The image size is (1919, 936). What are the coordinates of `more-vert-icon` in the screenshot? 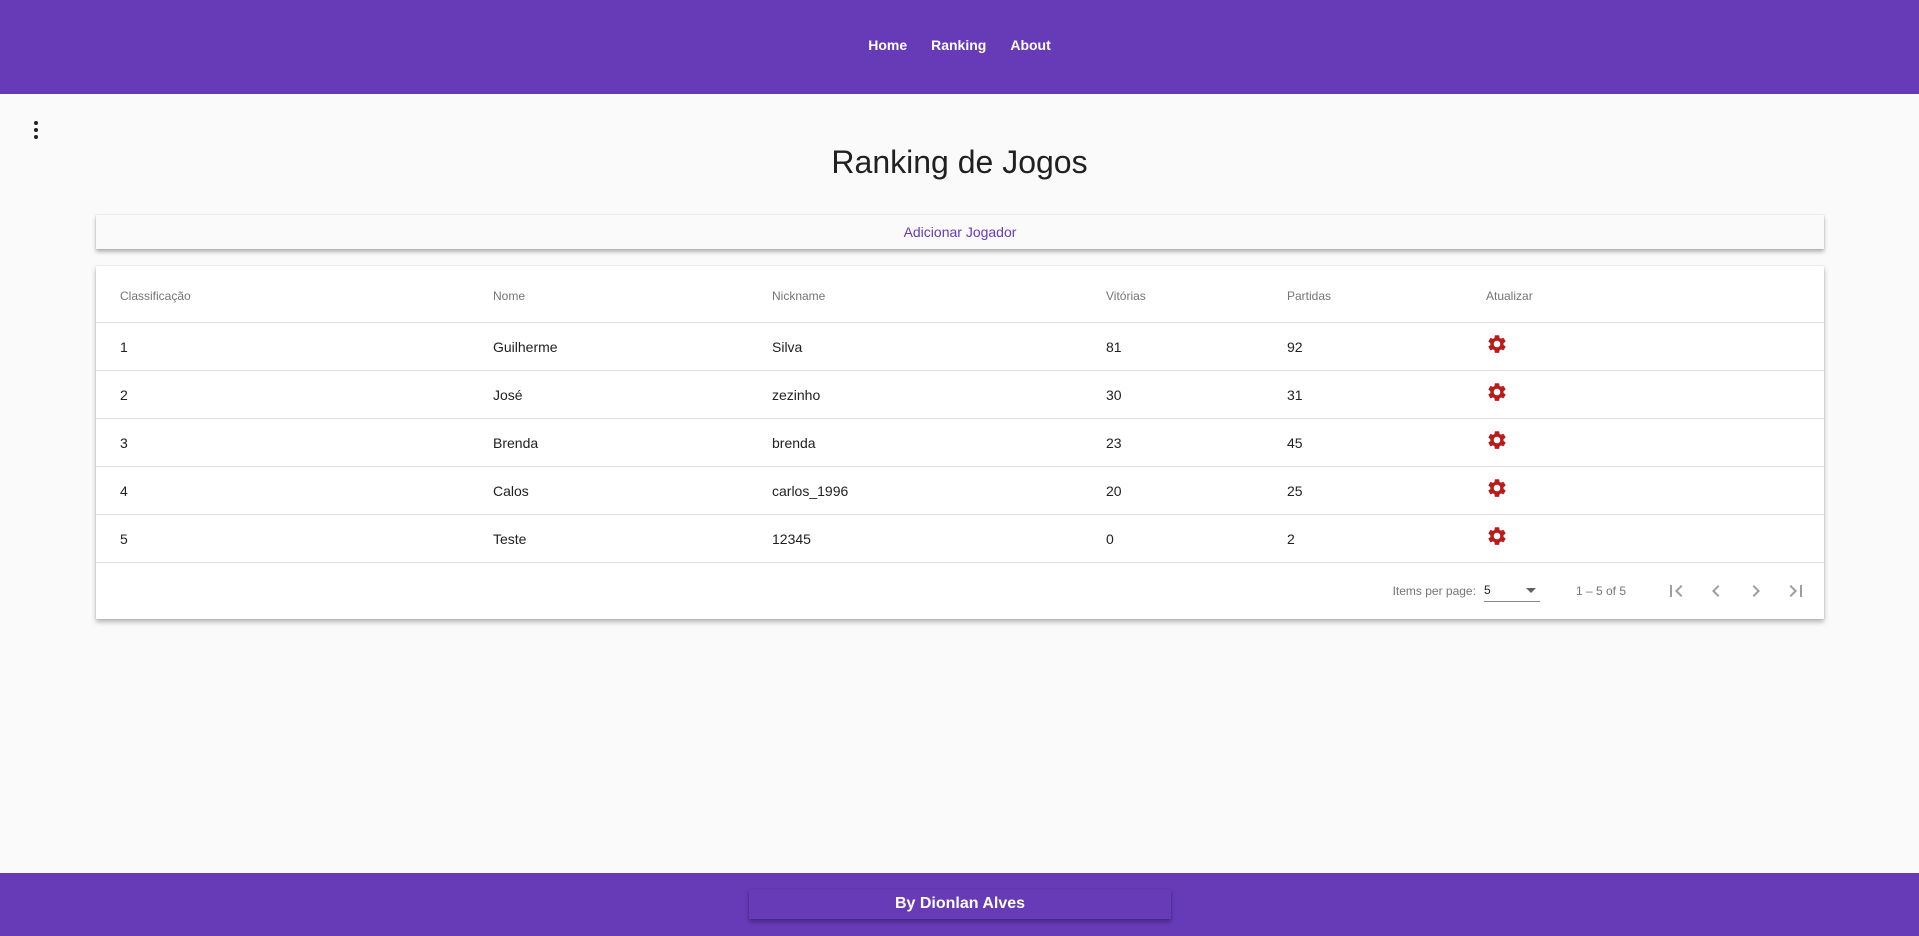 It's located at (36, 130).